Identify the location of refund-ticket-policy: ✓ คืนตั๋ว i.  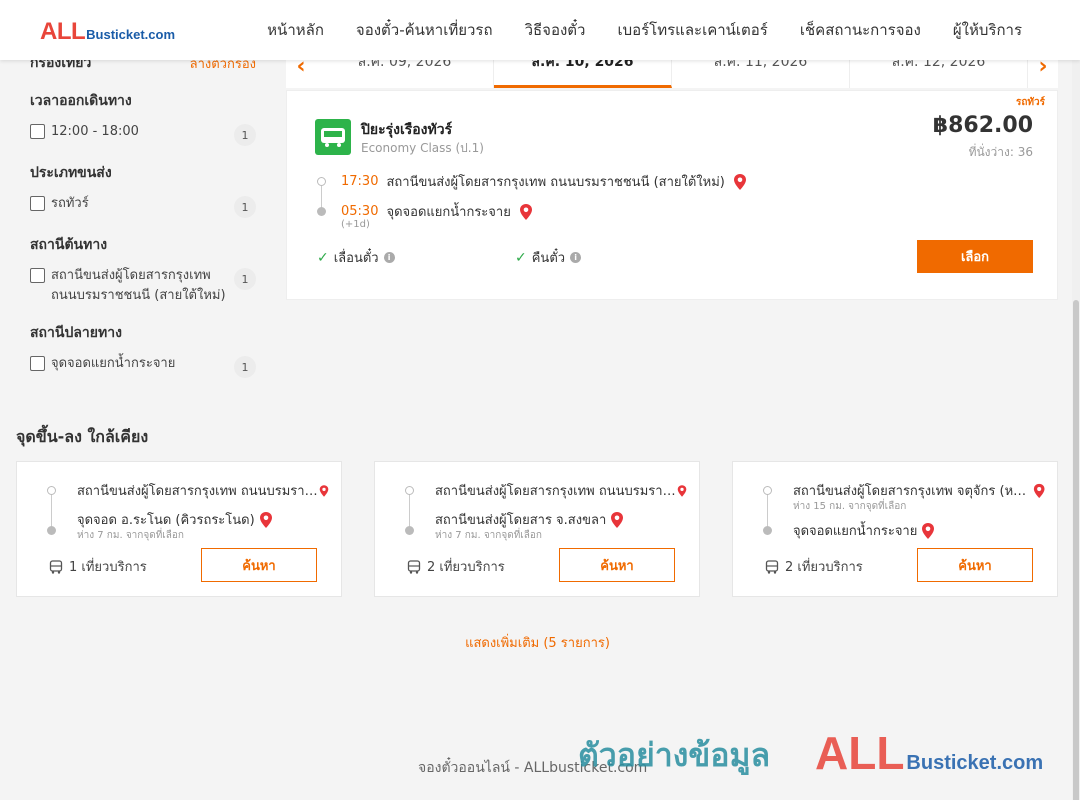
(548, 257).